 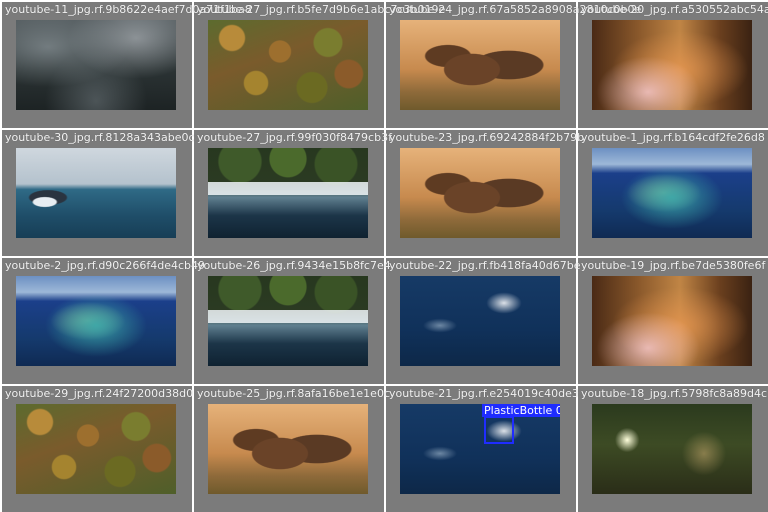 I want to click on grid-tile: youtube-11_jpg.rf.9b8622e4aef7d0a71f1ba8, so click(x=127, y=65).